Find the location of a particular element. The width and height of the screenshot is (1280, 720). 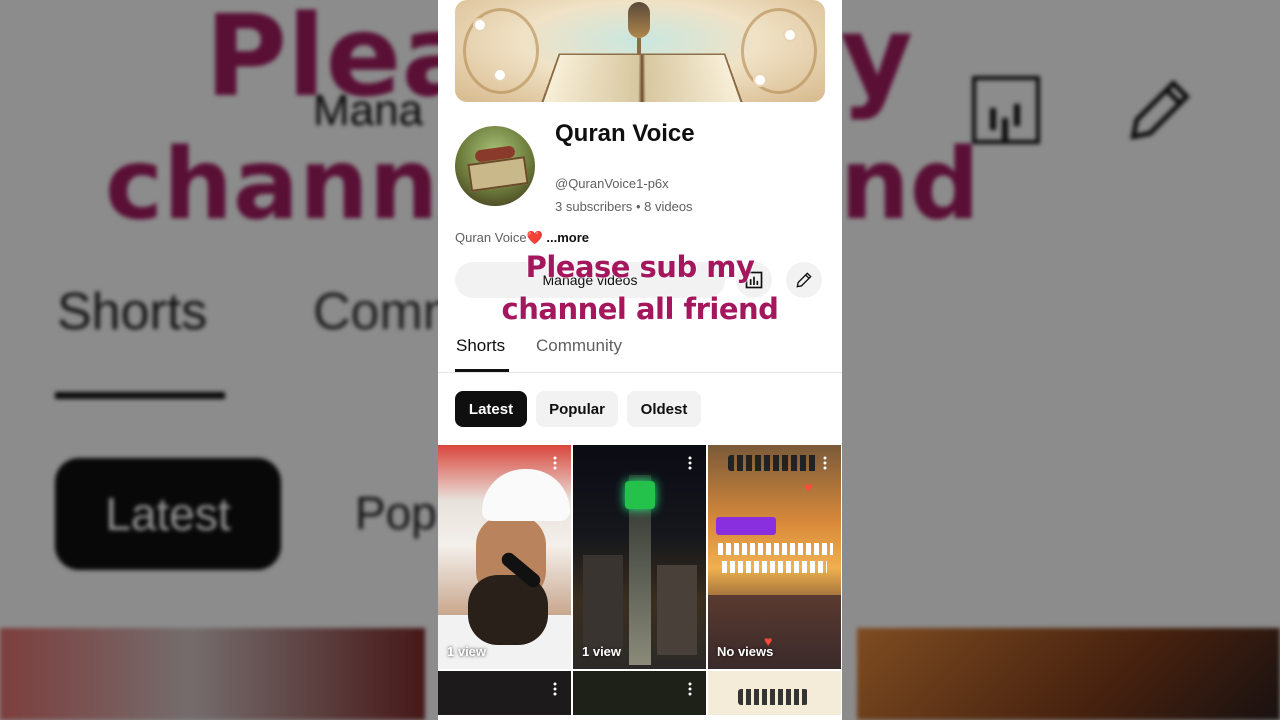

channel-stats: 3 subscribers • 8 videos is located at coordinates (624, 206).